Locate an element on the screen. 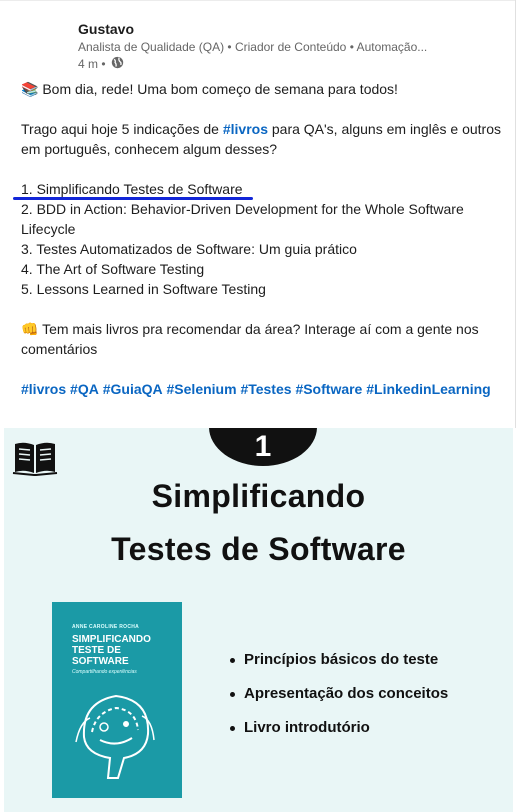  author-name: Gustavo is located at coordinates (106, 29).